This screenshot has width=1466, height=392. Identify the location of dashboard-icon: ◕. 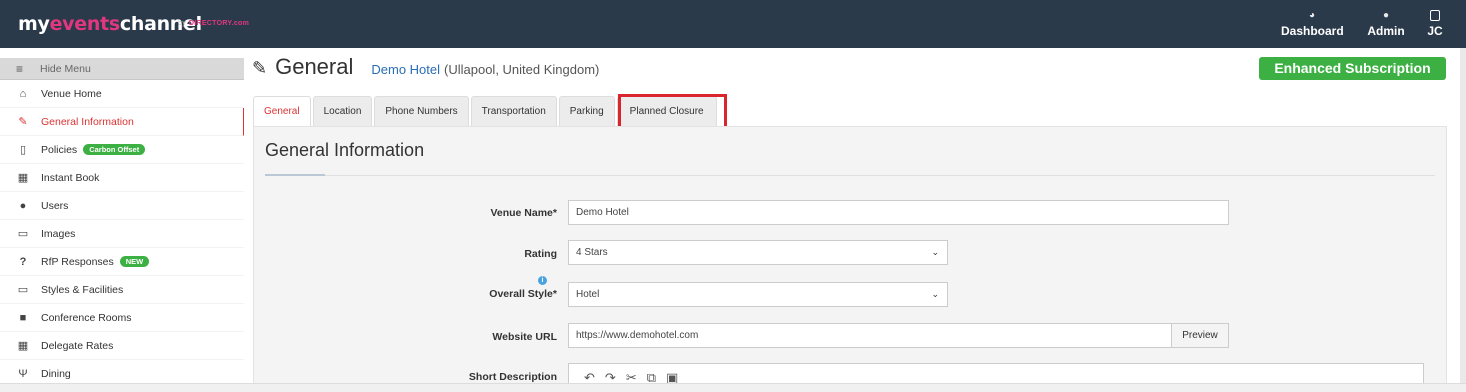
(1312, 15).